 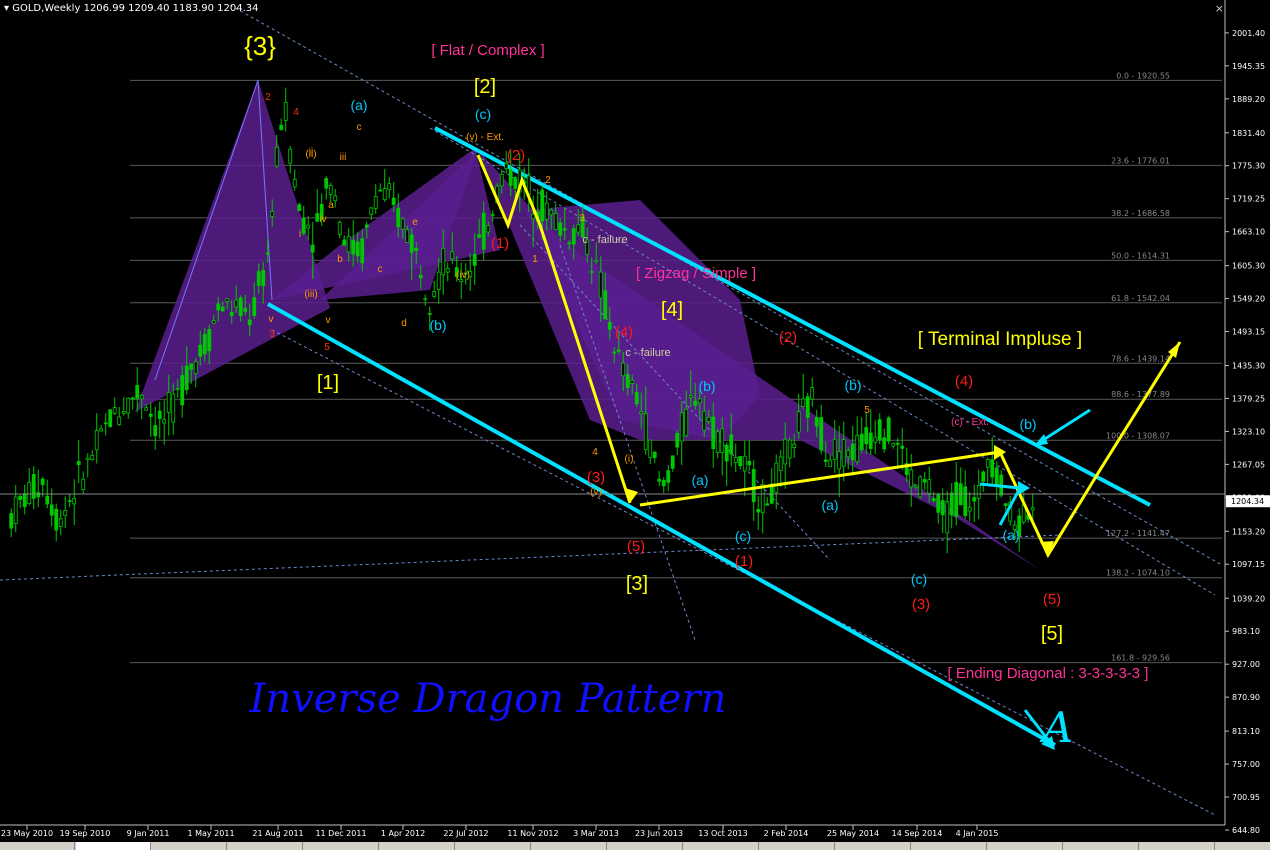 I want to click on chart-tabs, so click(x=635, y=846).